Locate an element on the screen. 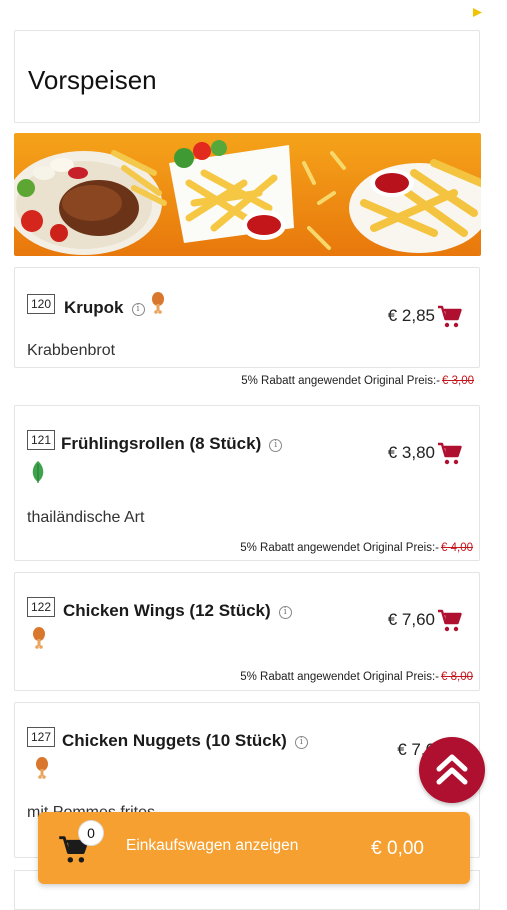  cart-count-badge: 0 is located at coordinates (91, 833).